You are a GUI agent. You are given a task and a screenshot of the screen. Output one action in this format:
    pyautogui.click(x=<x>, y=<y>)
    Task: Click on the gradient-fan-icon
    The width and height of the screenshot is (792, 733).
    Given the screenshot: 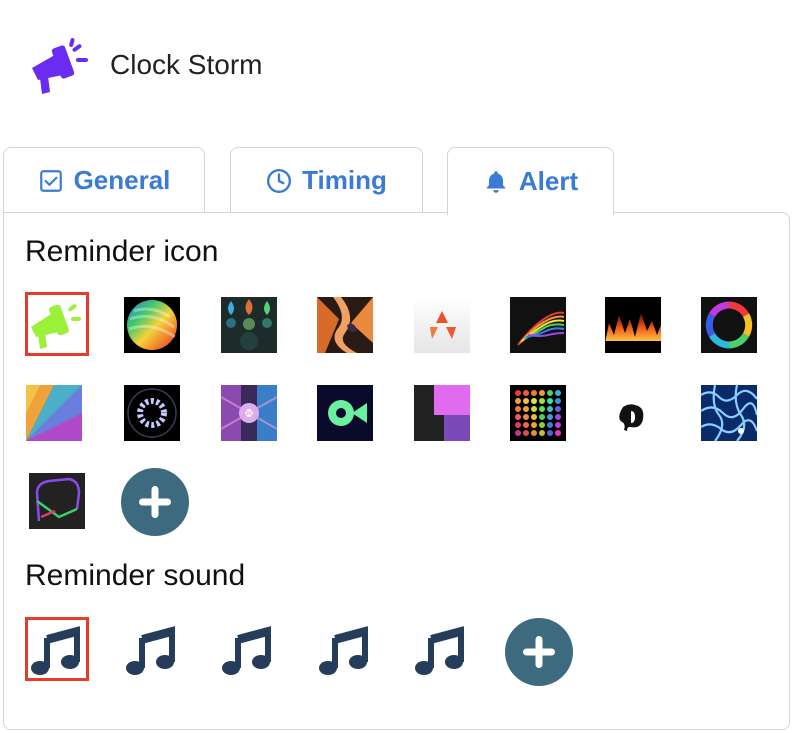 What is the action you would take?
    pyautogui.click(x=54, y=413)
    